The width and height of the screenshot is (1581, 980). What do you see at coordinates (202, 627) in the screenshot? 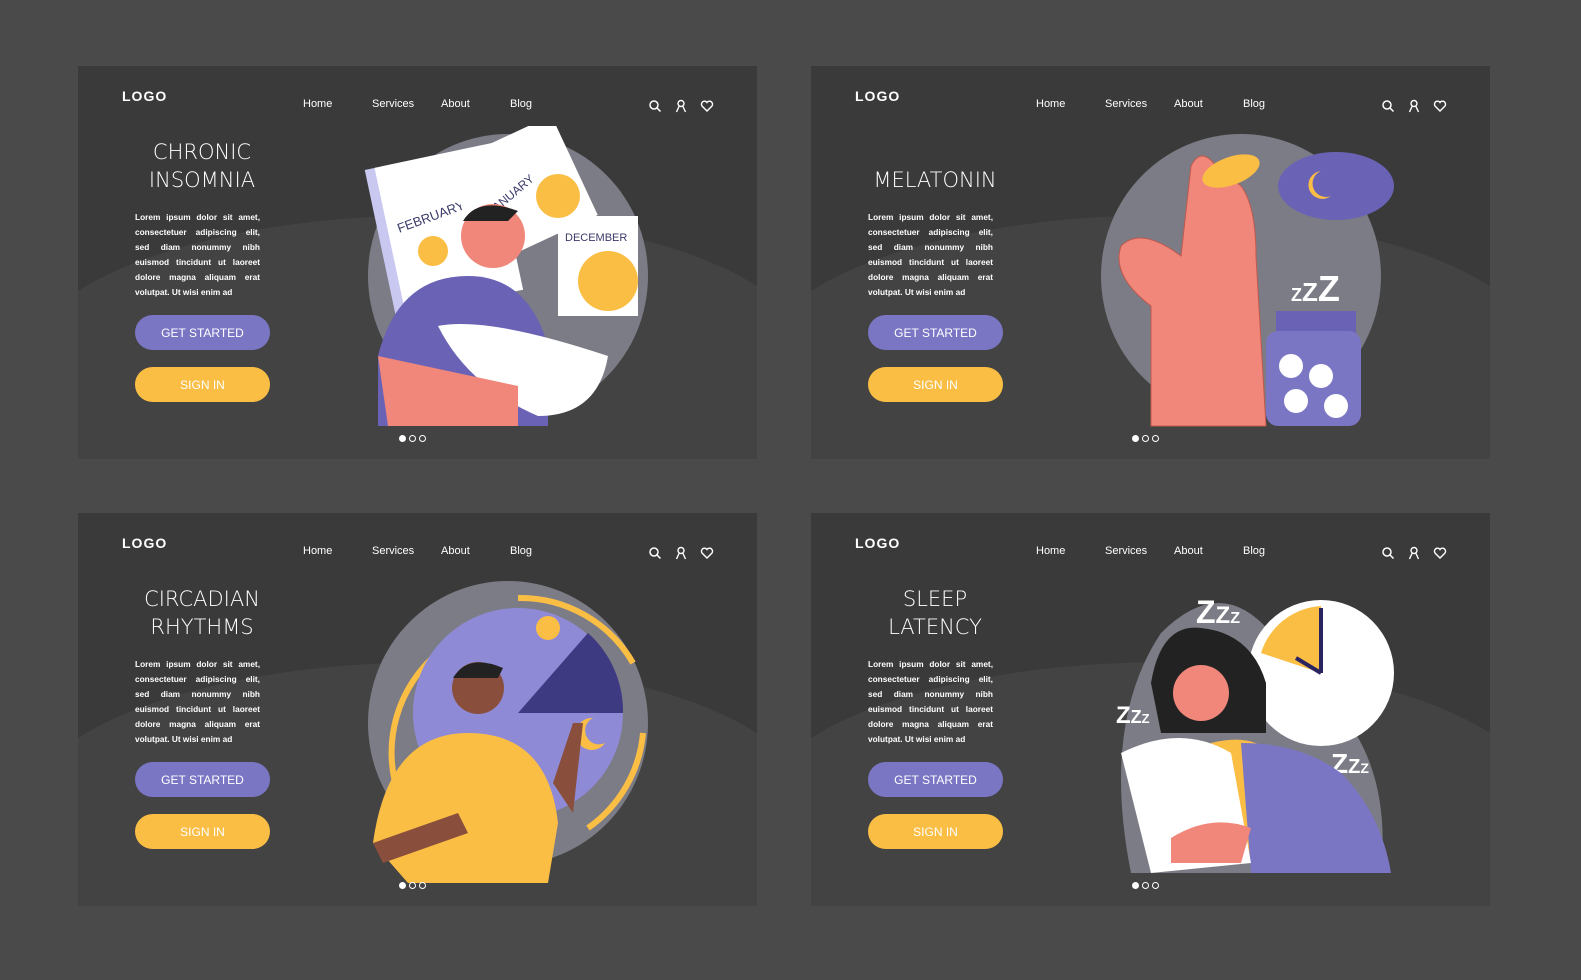
I see `title-line: RHYTHMS` at bounding box center [202, 627].